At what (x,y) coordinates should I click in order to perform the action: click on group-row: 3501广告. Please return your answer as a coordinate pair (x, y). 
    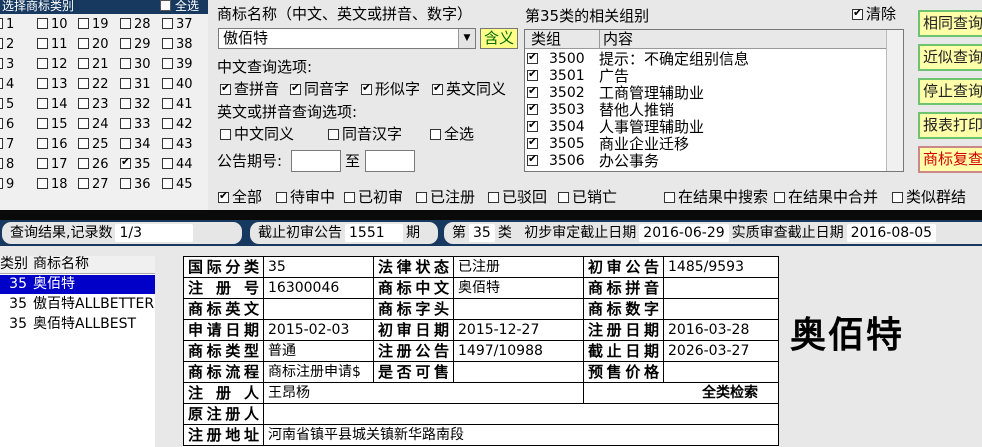
    Looking at the image, I should click on (706, 76).